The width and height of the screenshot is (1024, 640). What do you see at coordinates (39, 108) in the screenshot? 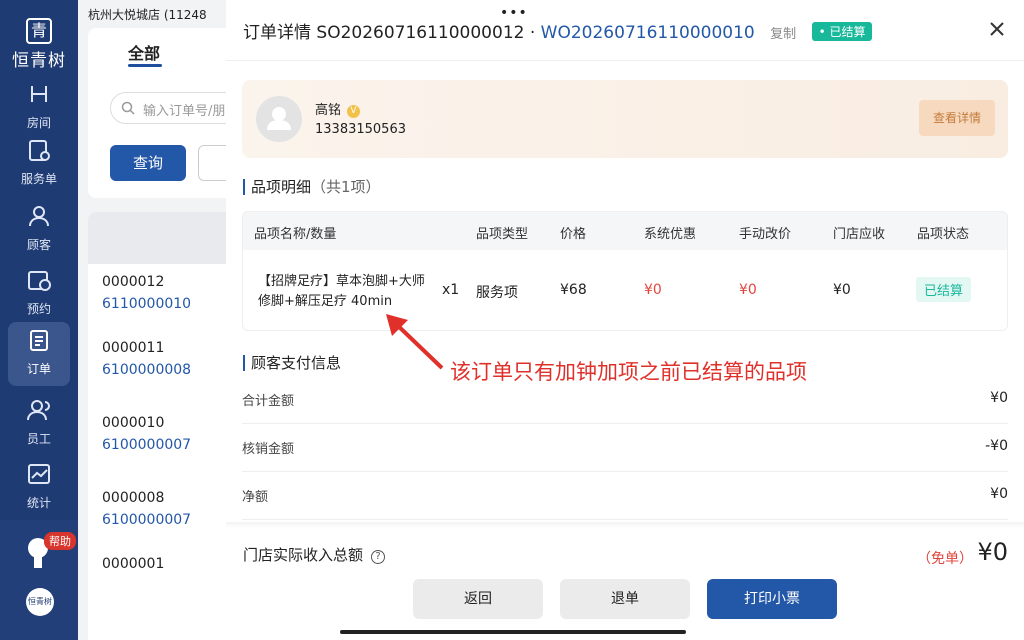
I see `nav-item-rooms: 房间` at bounding box center [39, 108].